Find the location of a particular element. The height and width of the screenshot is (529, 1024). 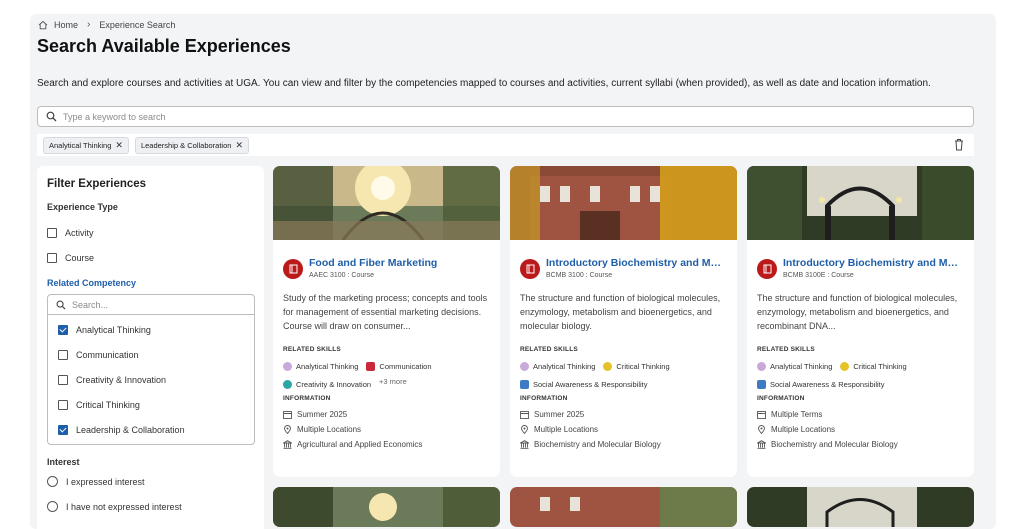

competency-option: Analytical Thinking is located at coordinates (151, 329).